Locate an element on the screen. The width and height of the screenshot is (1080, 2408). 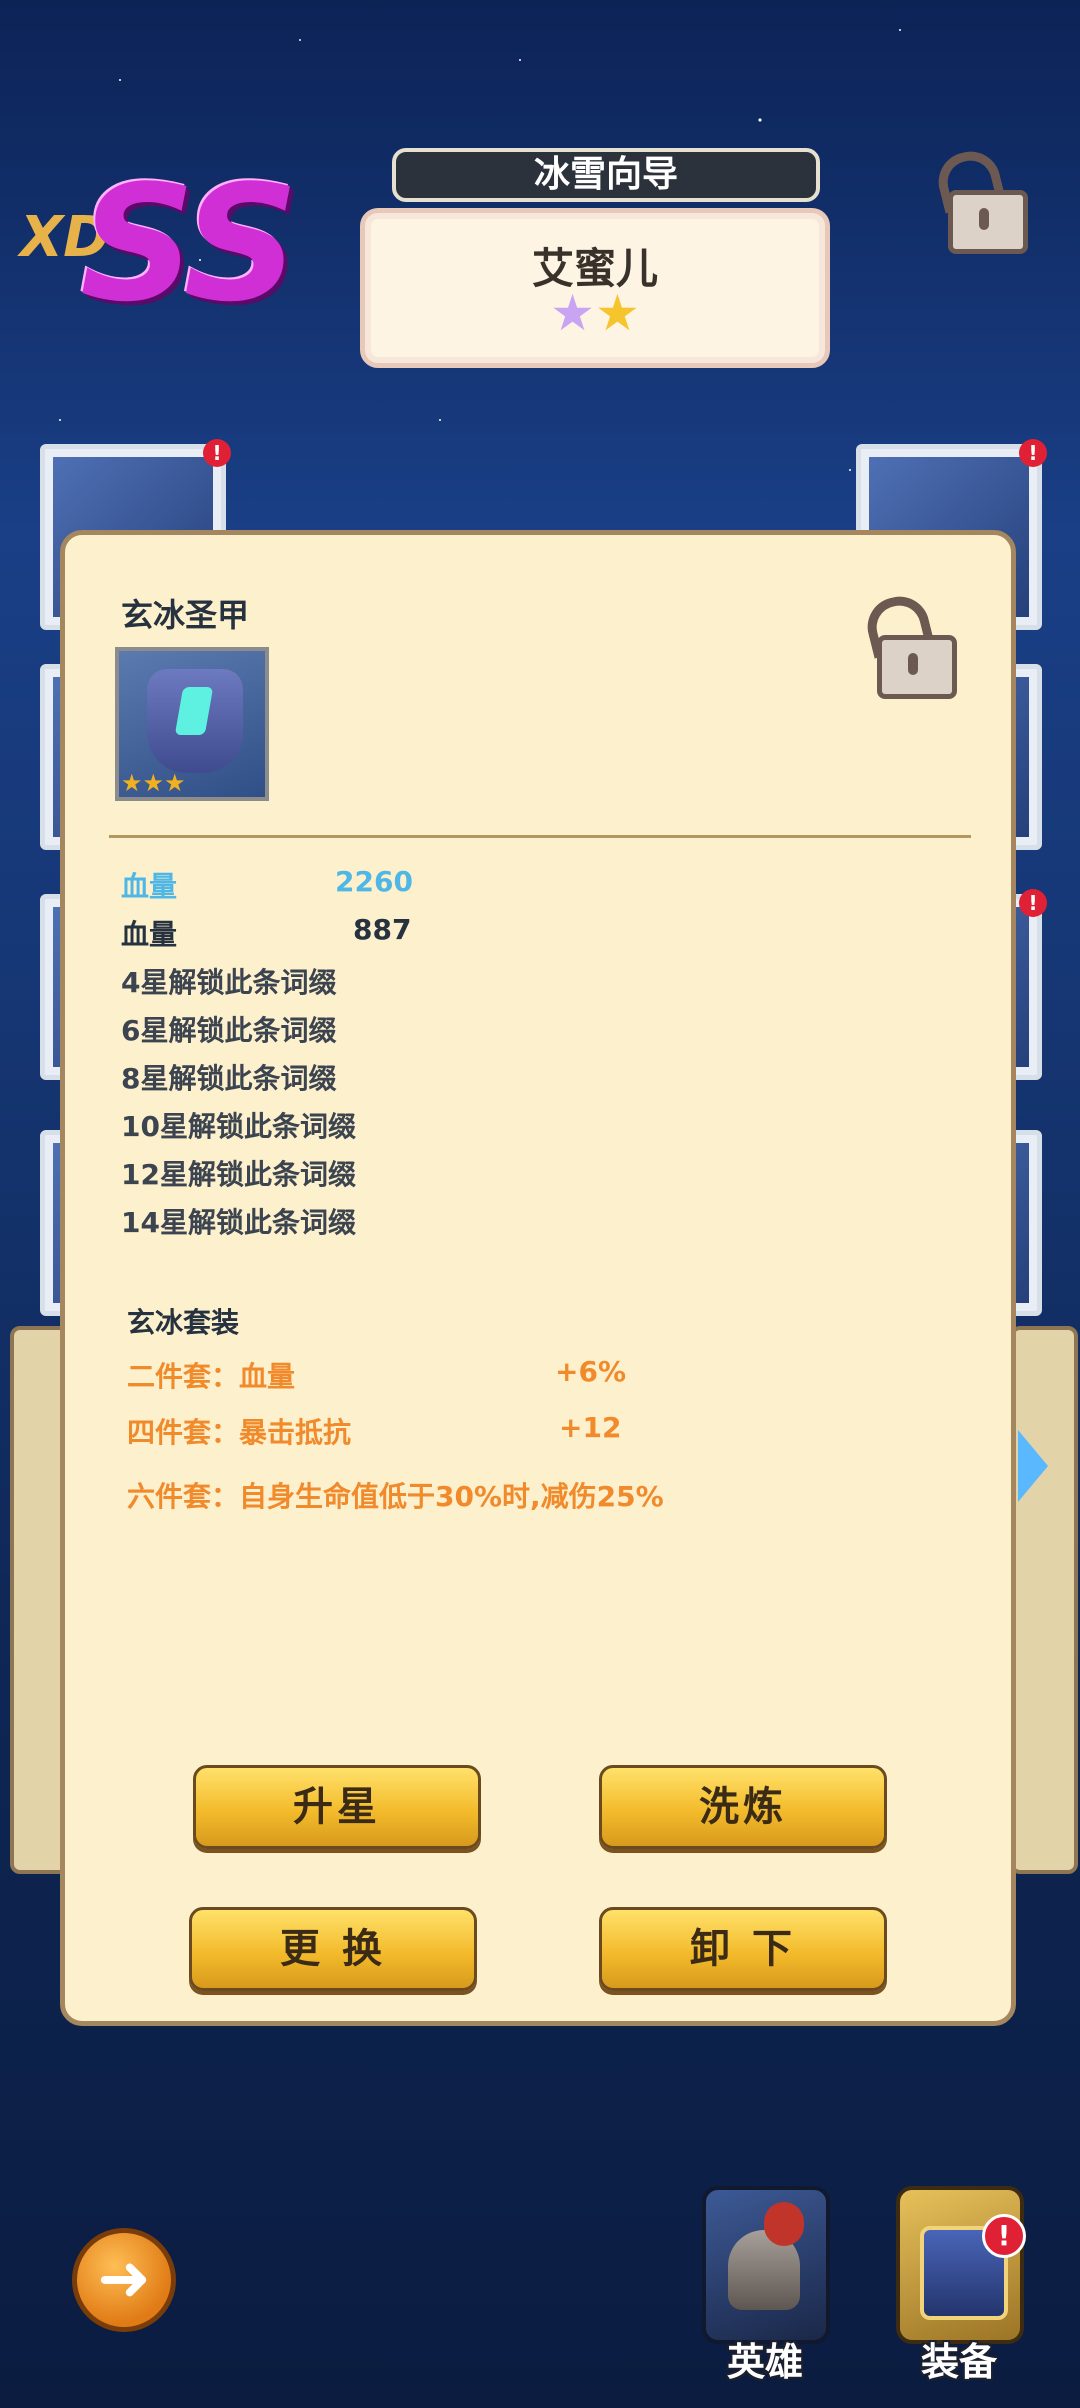
next-arrow-icon is located at coordinates (1033, 1466).